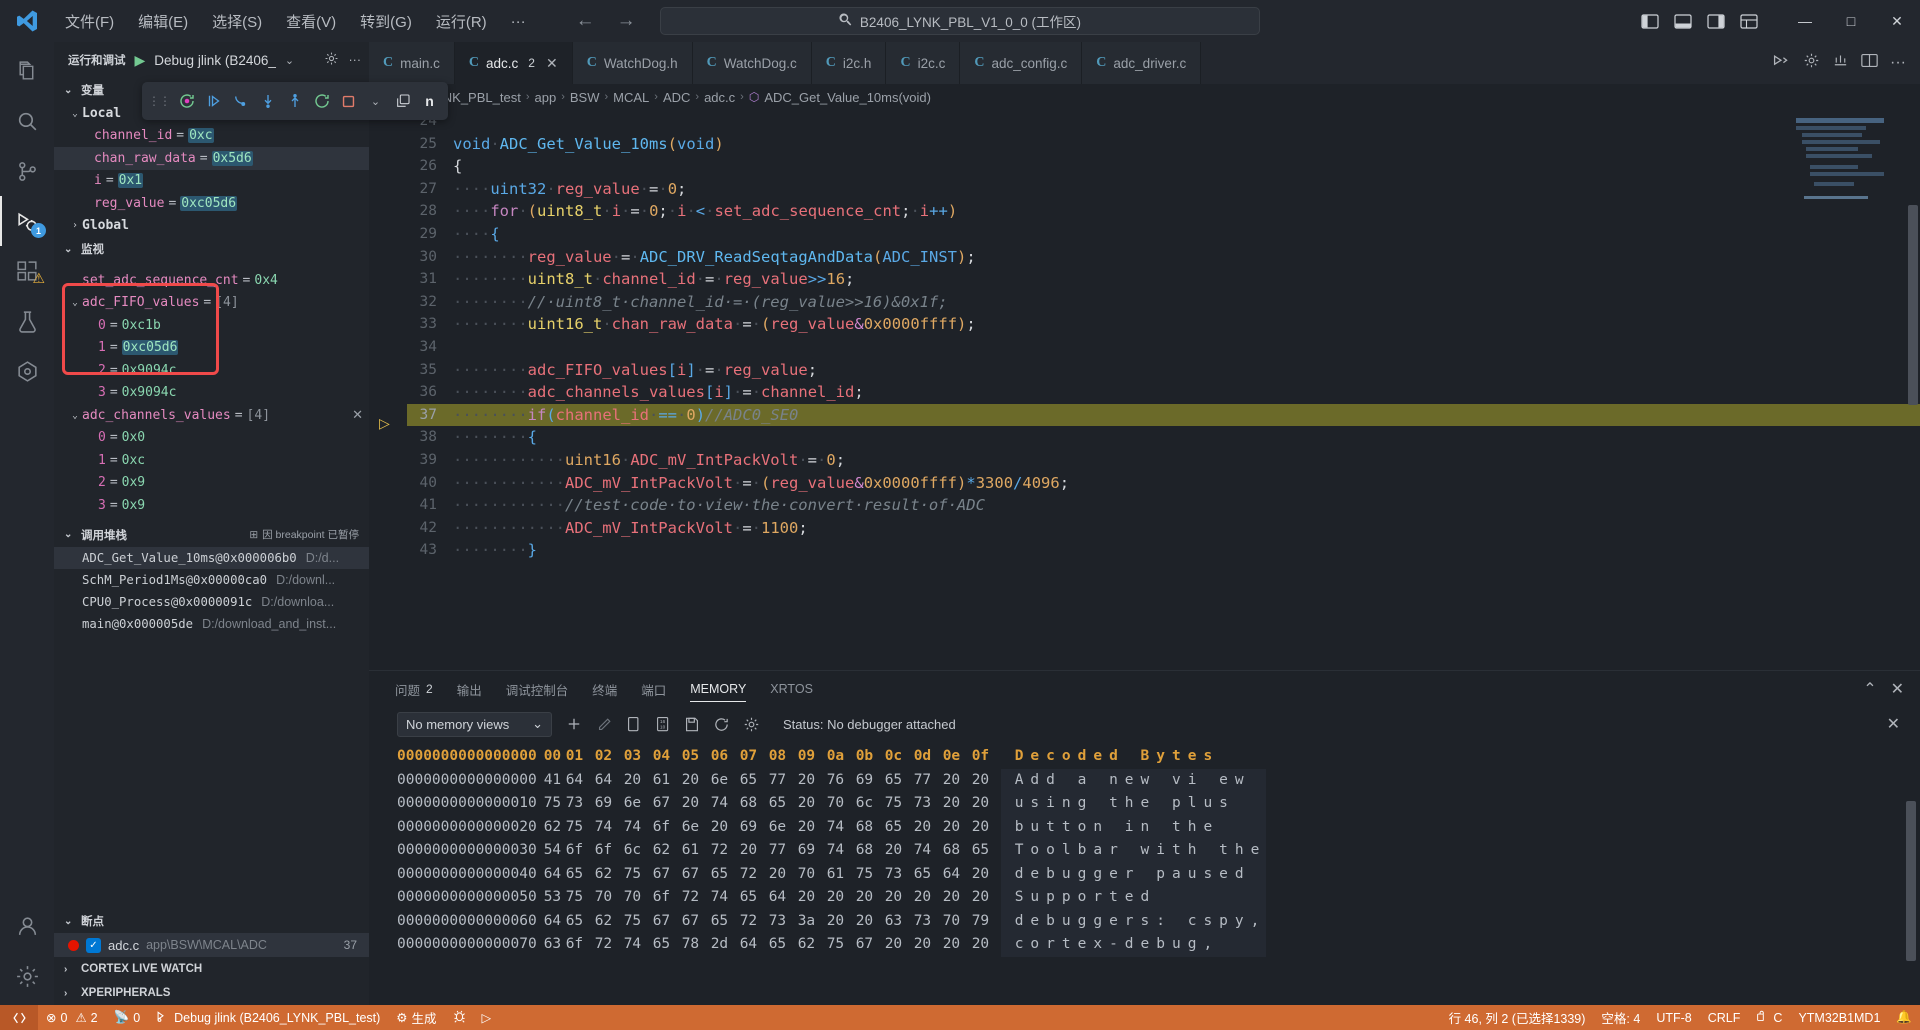 This screenshot has width=1920, height=1030. Describe the element at coordinates (638, 851) in the screenshot. I see `hex-byte: 6c` at that location.